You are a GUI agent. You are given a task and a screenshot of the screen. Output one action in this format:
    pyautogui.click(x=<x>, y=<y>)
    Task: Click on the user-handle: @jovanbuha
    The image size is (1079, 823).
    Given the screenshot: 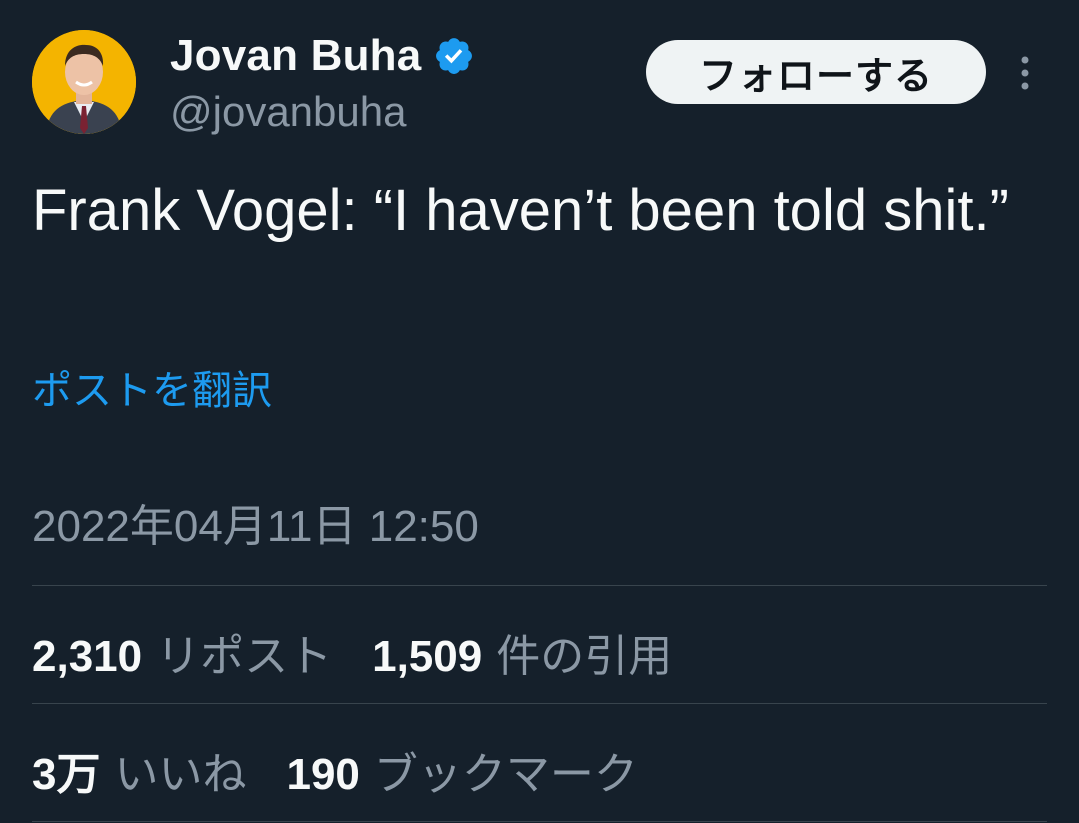 What is the action you would take?
    pyautogui.click(x=322, y=112)
    